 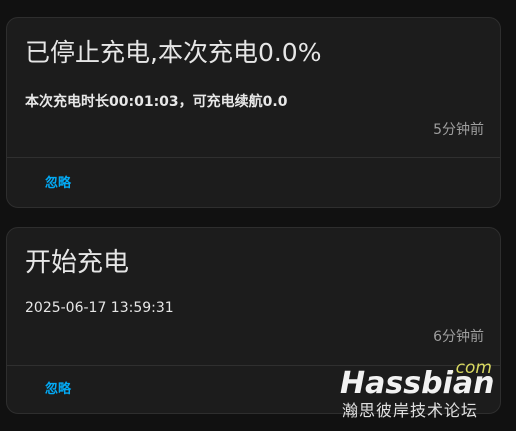 What do you see at coordinates (77, 263) in the screenshot?
I see `notification-title: 开始充电` at bounding box center [77, 263].